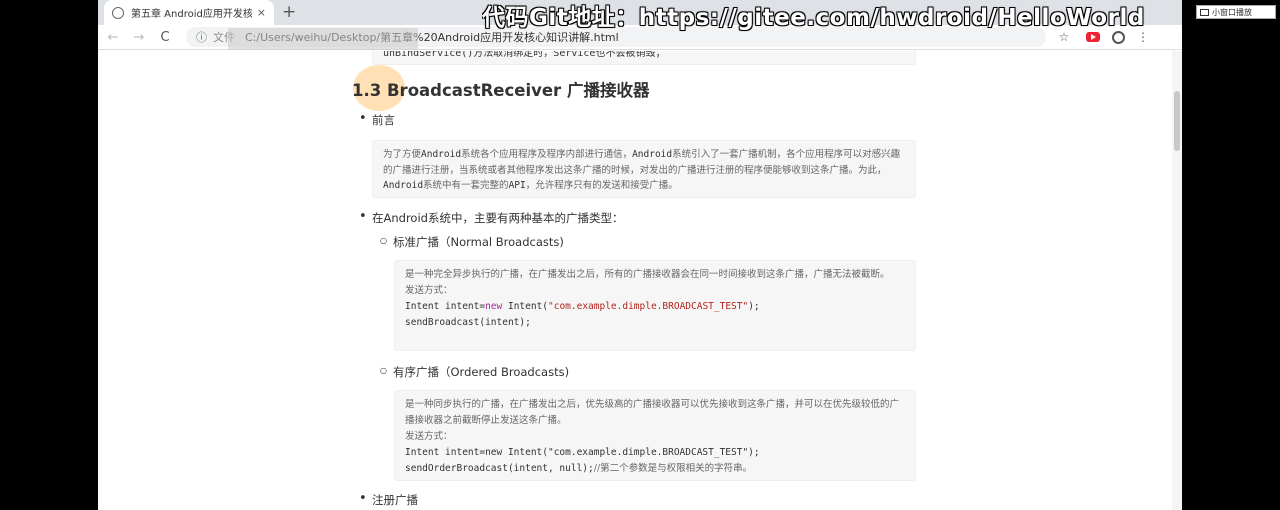 This screenshot has width=1280, height=510. Describe the element at coordinates (261, 12) in the screenshot. I see `tab-close-icon: ×` at that location.